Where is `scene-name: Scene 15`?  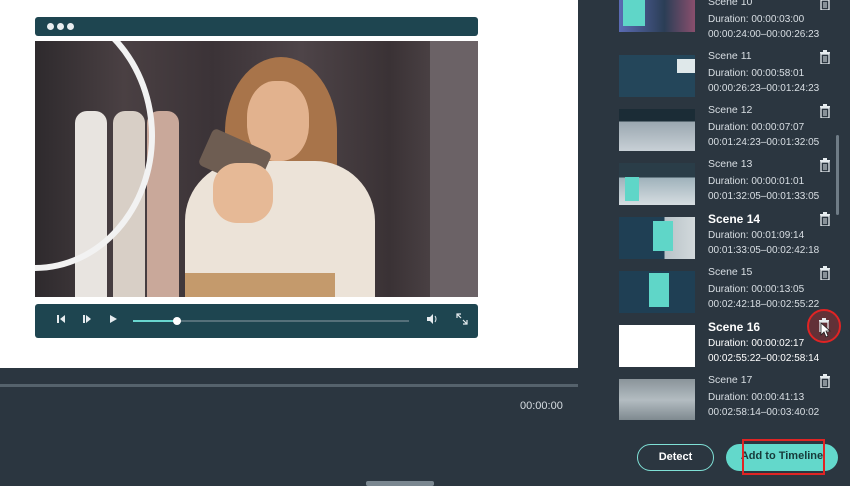 scene-name: Scene 15 is located at coordinates (730, 272).